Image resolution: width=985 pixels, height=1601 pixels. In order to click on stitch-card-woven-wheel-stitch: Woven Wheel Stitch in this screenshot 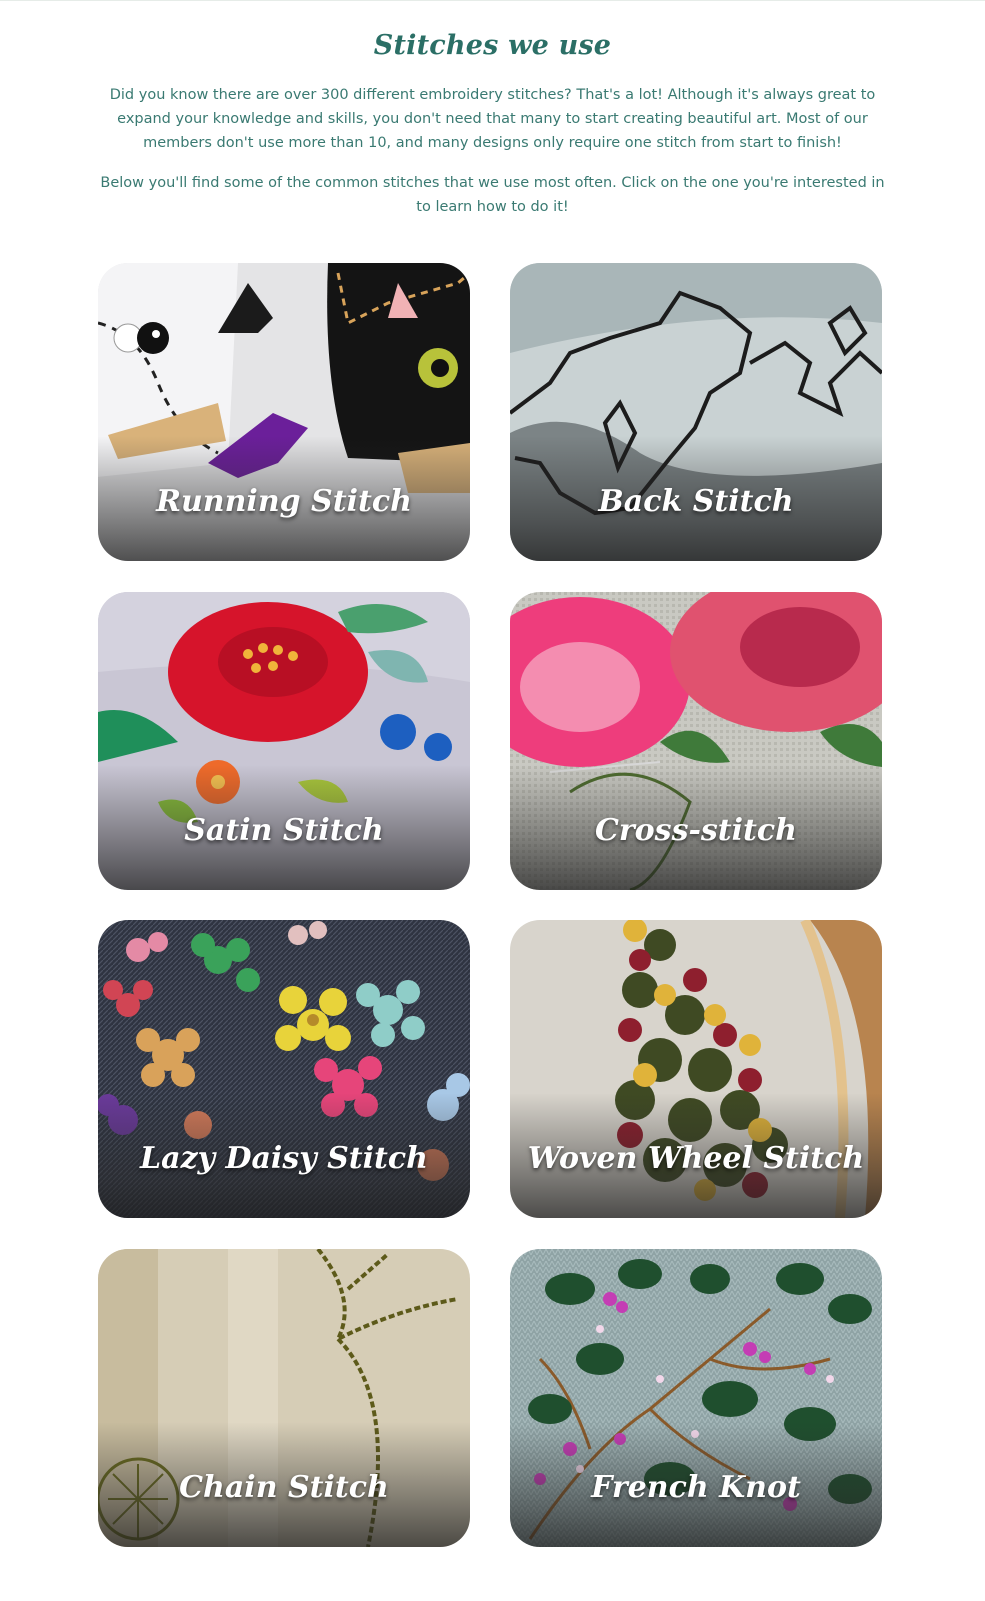, I will do `click(696, 1069)`.